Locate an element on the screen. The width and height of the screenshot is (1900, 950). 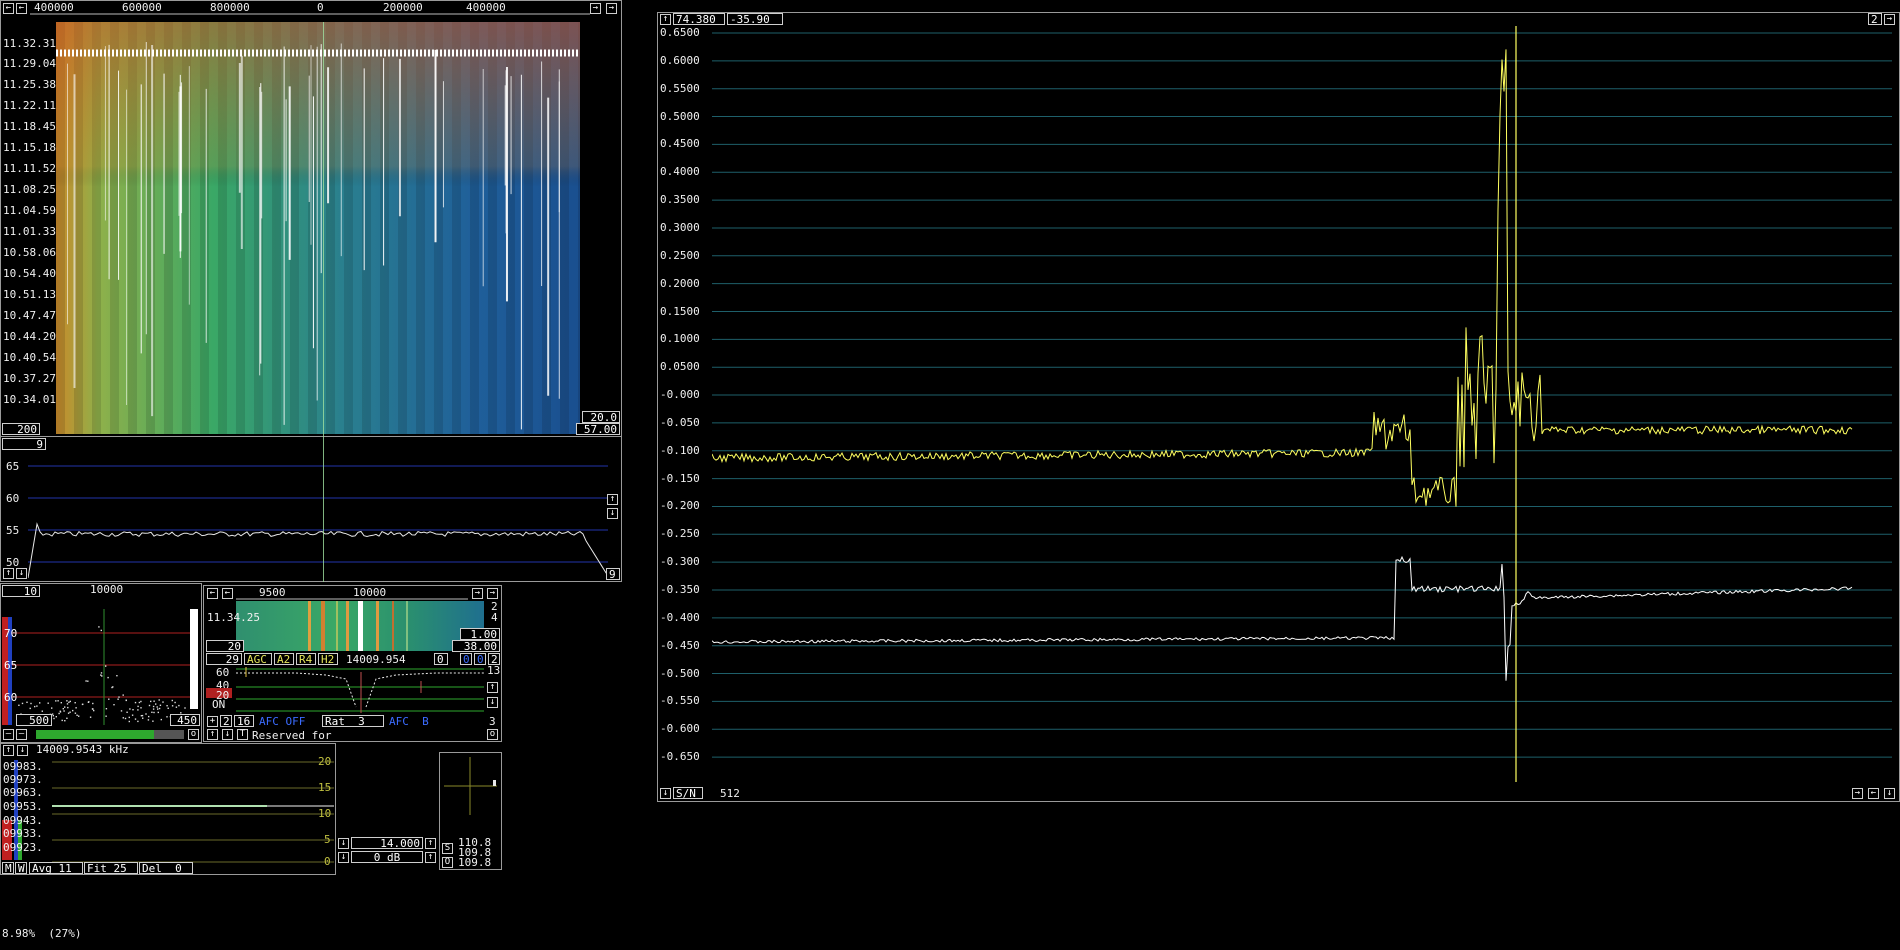
spectrum-down-button: ↓ is located at coordinates (612, 513).